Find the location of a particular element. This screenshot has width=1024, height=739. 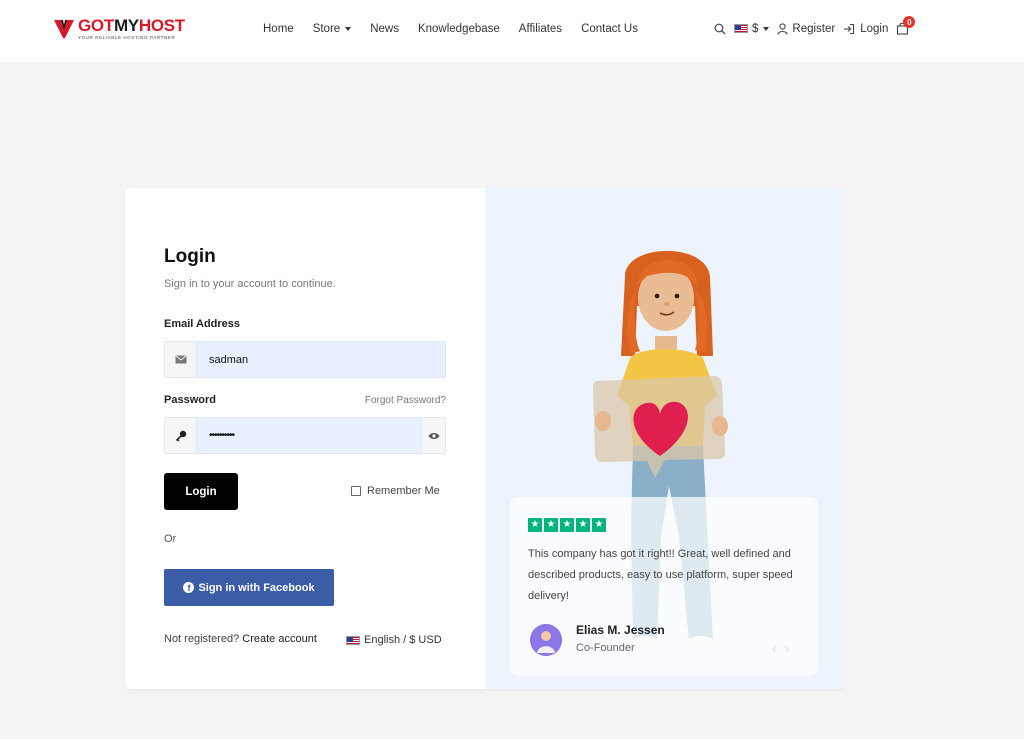

register-prompt: Not registered? Create account is located at coordinates (240, 639).